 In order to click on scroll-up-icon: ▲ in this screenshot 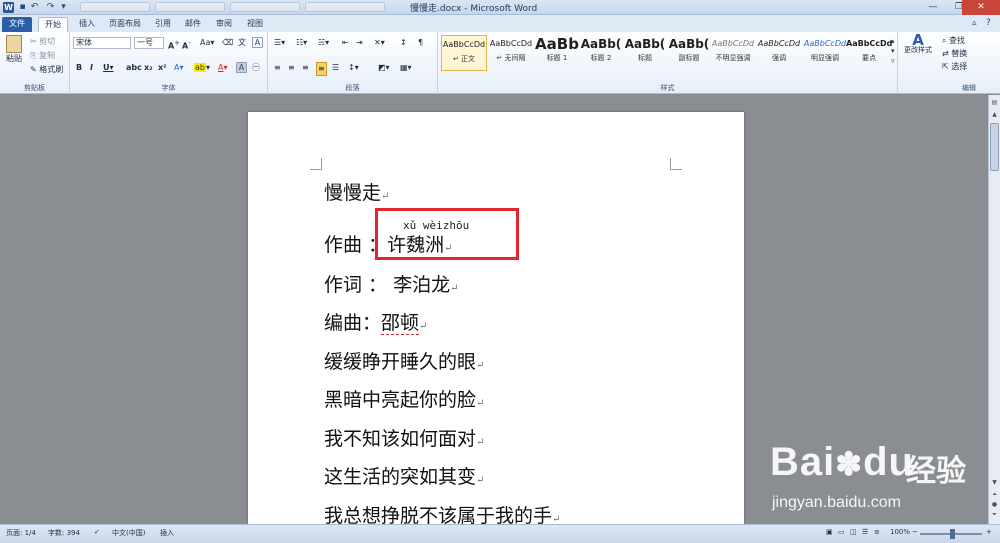, I will do `click(994, 116)`.